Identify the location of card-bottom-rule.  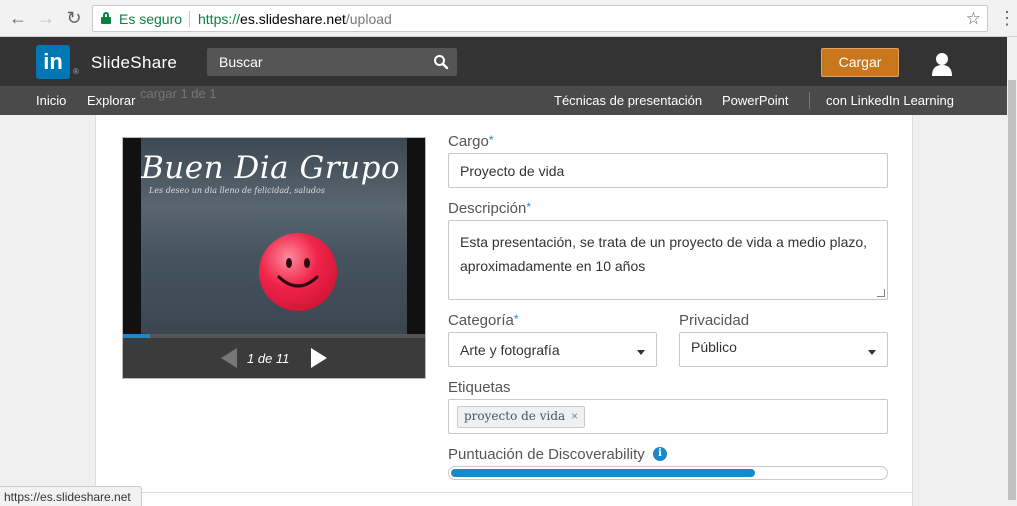
(504, 492).